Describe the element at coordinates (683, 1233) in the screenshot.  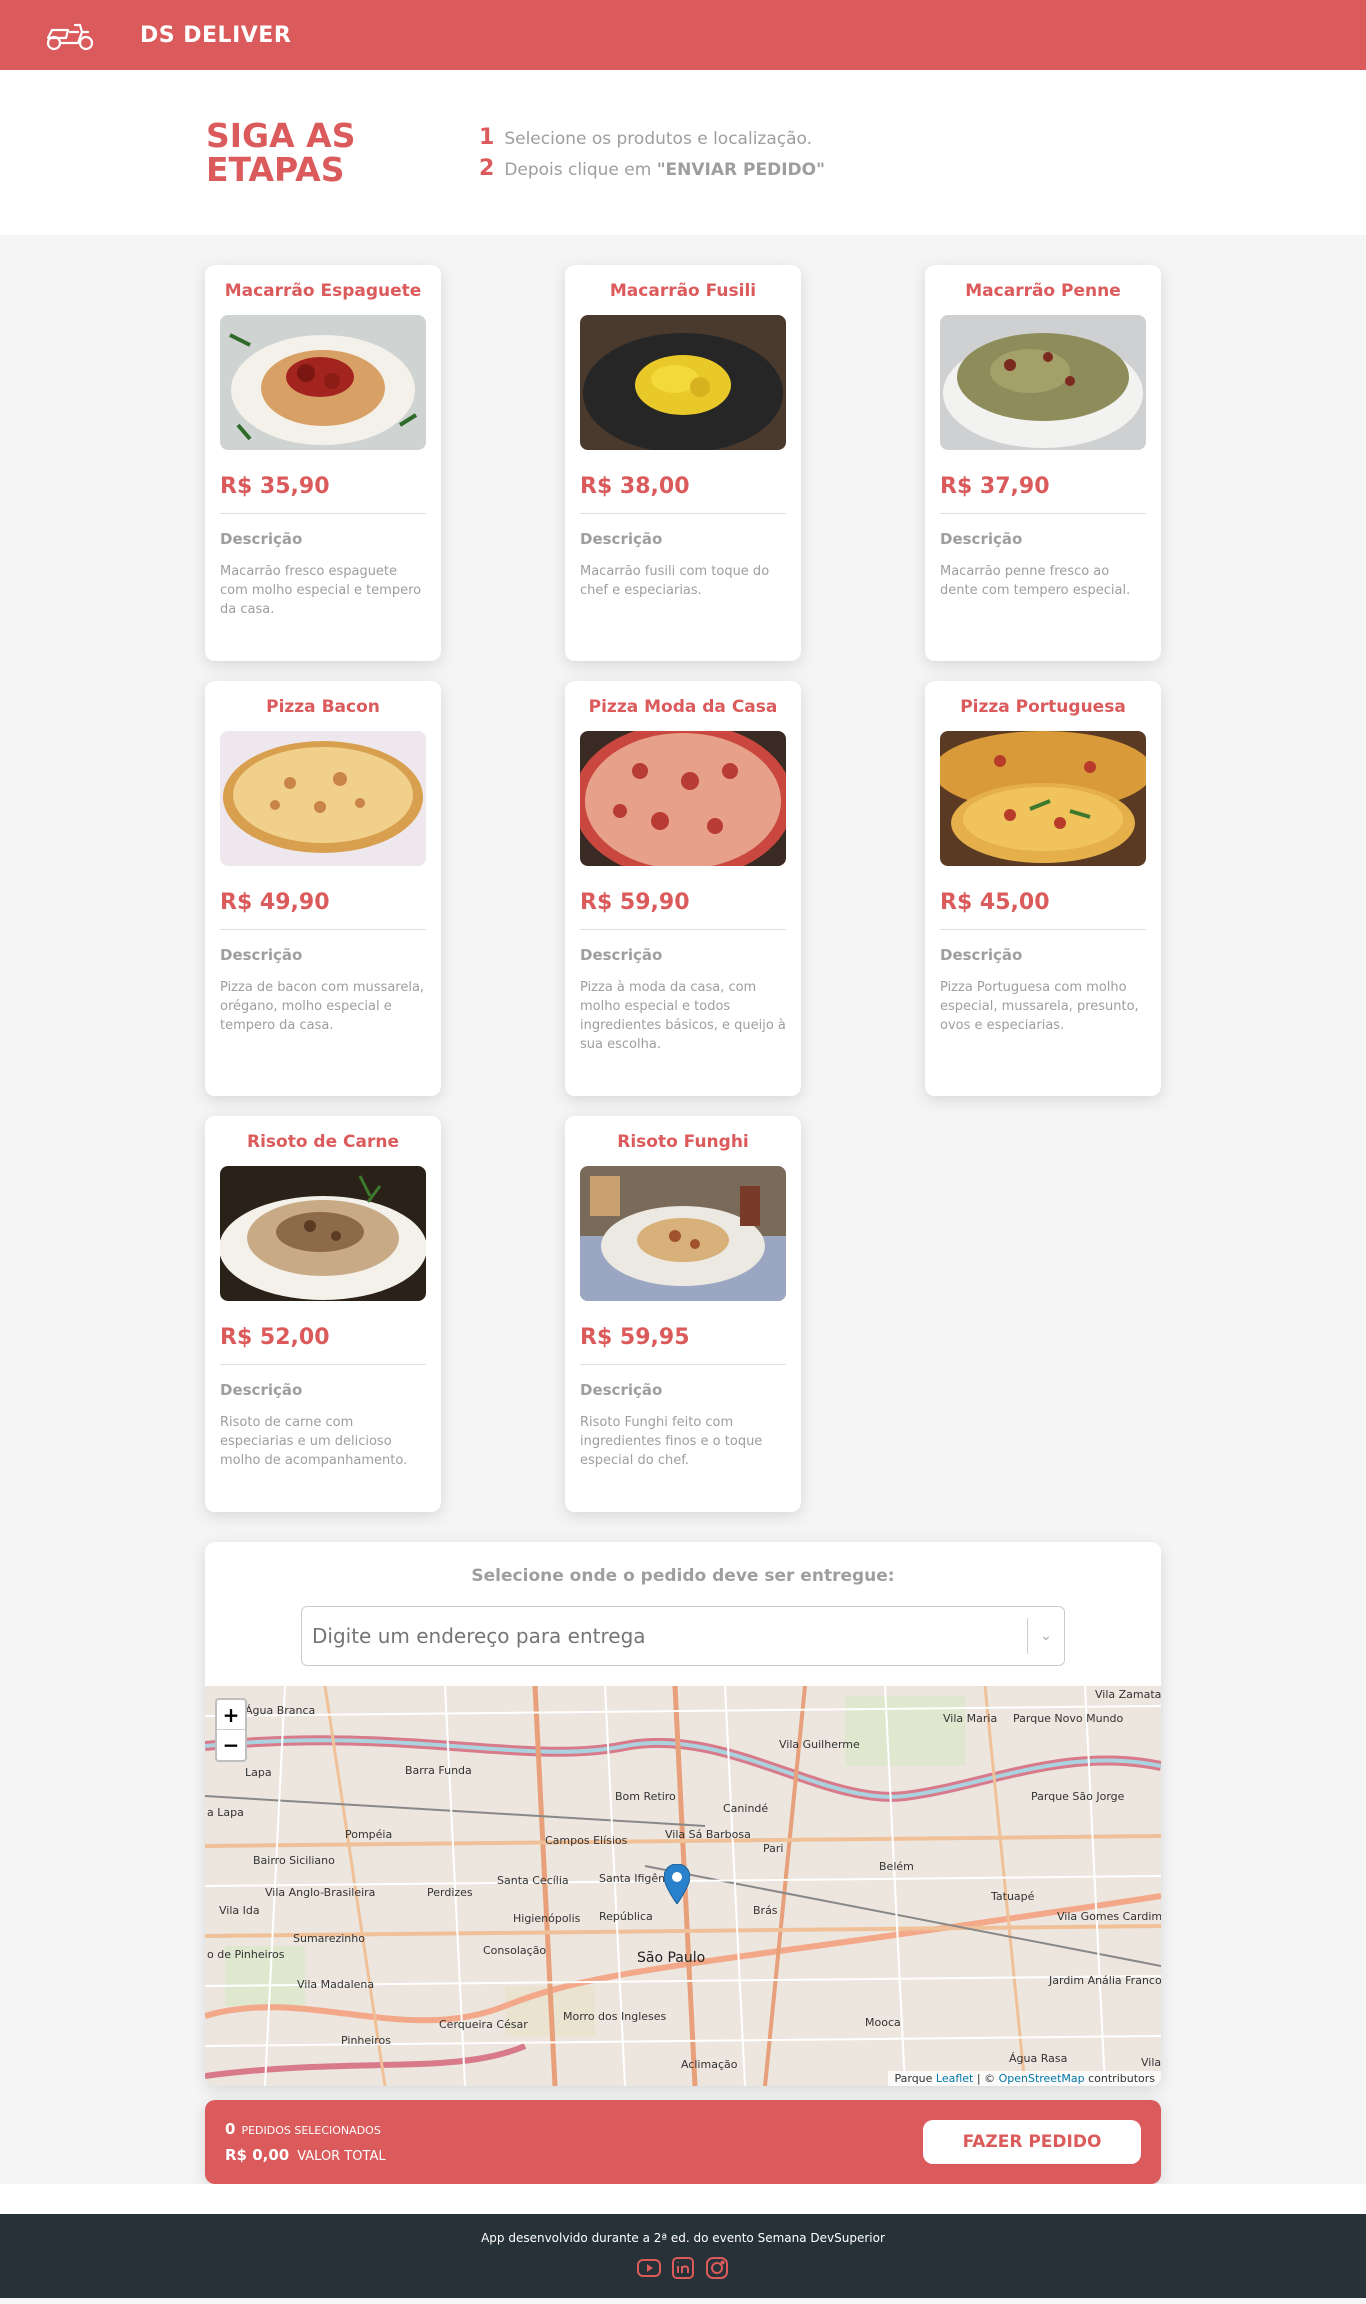
I see `risoto-funghi-image` at that location.